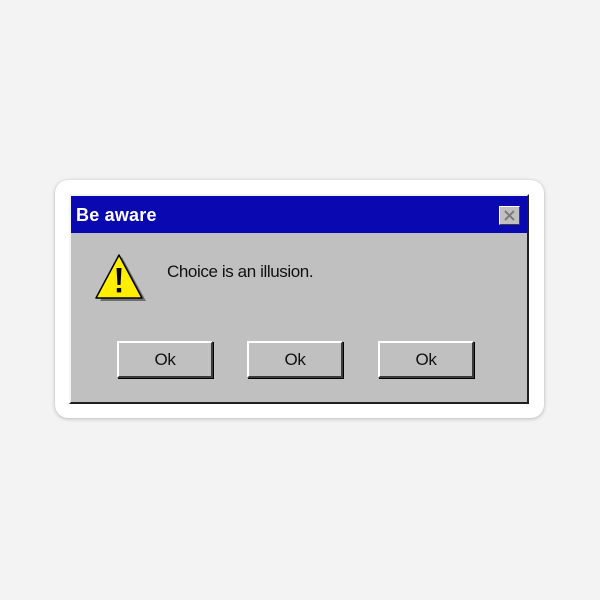  I want to click on dialog-message: Choice is an illusion., so click(240, 271).